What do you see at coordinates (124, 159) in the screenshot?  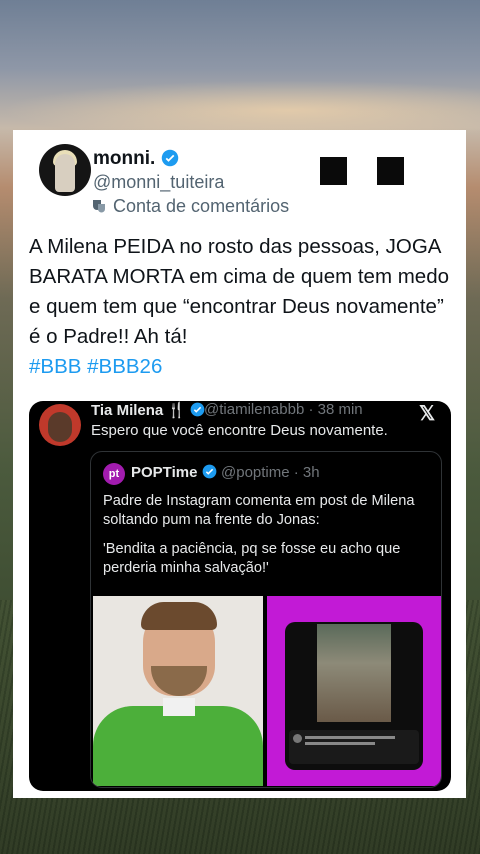 I see `display-name: monni.` at bounding box center [124, 159].